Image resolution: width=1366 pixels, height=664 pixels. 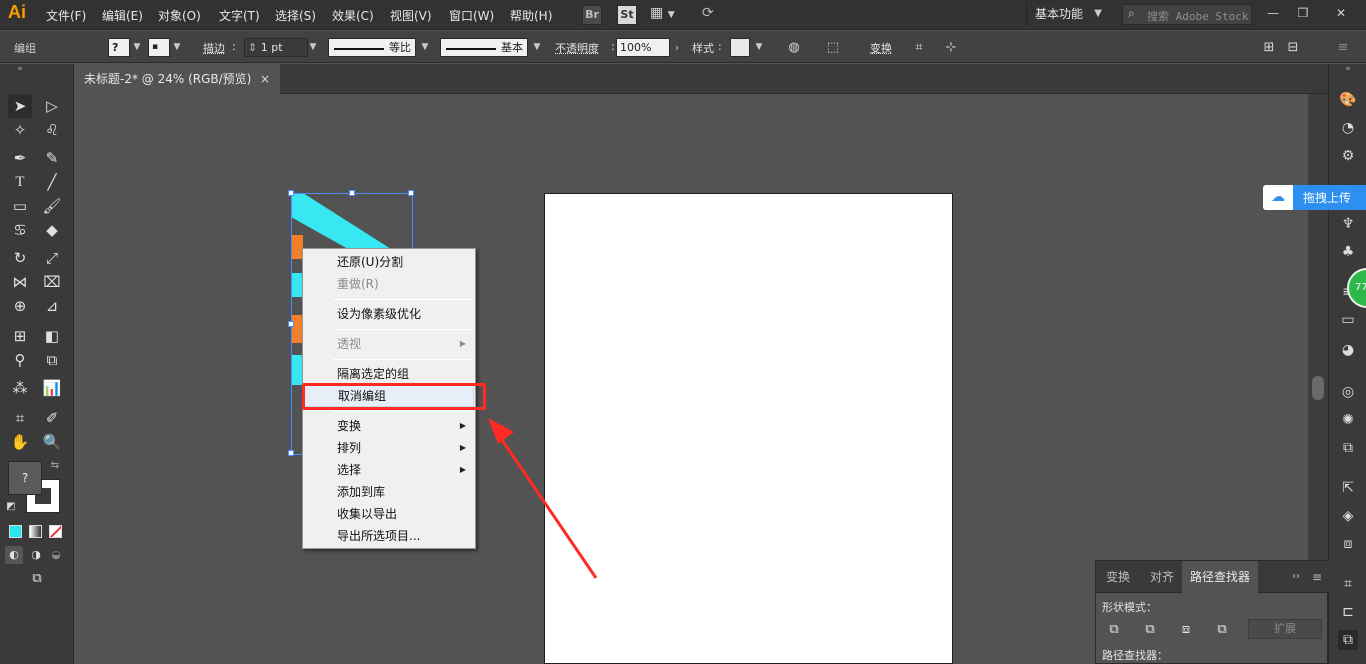 What do you see at coordinates (1220, 577) in the screenshot?
I see `tab-pathfinder: 路径查找器` at bounding box center [1220, 577].